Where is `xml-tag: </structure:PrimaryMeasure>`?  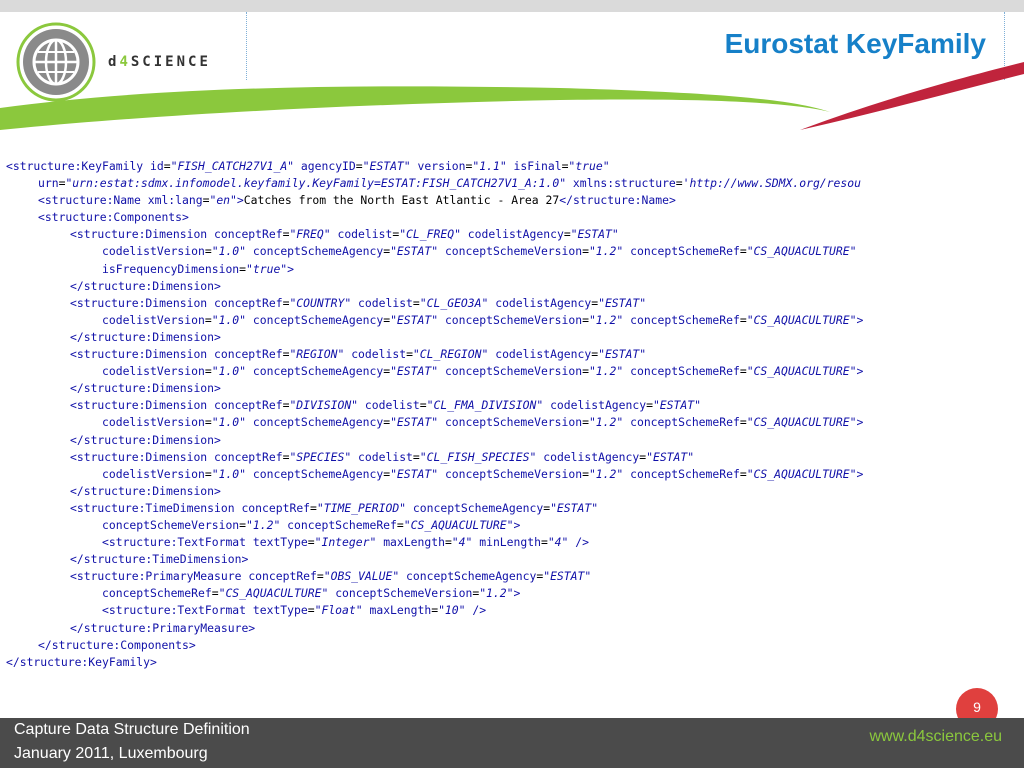 xml-tag: </structure:PrimaryMeasure> is located at coordinates (163, 627).